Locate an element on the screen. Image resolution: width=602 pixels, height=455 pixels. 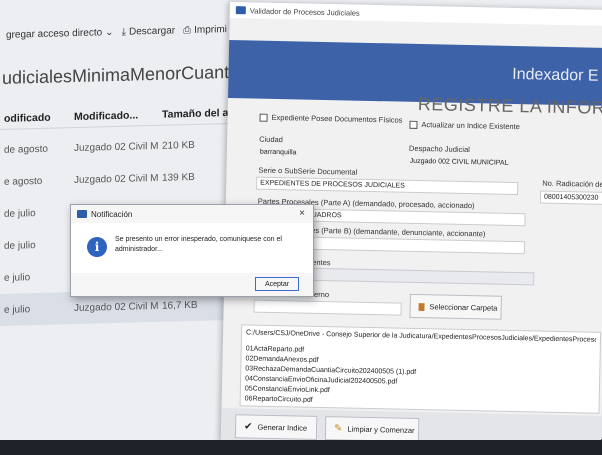
row-date: de agosto is located at coordinates (26, 149).